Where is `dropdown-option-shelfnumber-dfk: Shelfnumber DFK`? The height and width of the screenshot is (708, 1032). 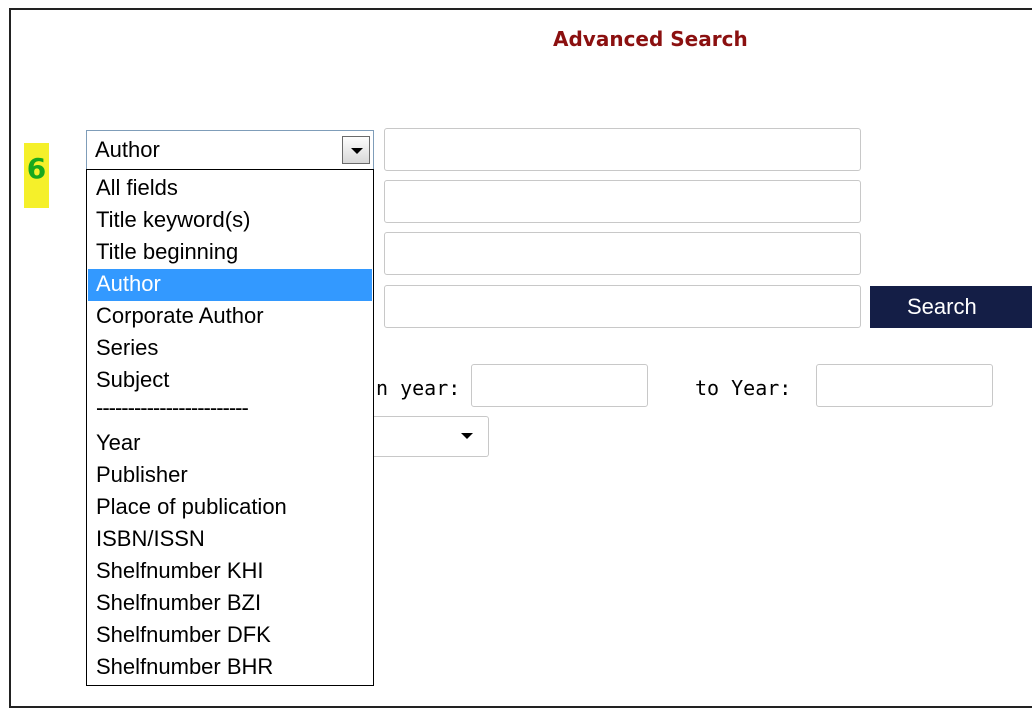
dropdown-option-shelfnumber-dfk: Shelfnumber DFK is located at coordinates (230, 636).